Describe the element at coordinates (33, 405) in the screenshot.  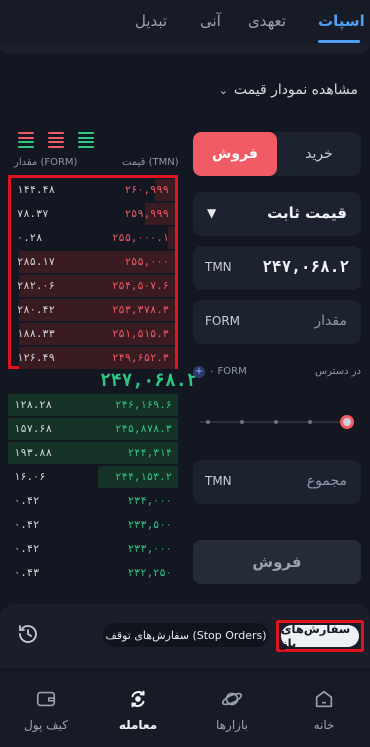
I see `bid-amount: ۱۲۸.۲۸` at that location.